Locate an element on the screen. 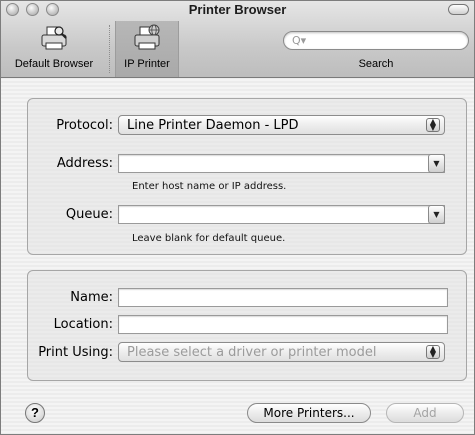  queue-label: Queue: is located at coordinates (89, 214).